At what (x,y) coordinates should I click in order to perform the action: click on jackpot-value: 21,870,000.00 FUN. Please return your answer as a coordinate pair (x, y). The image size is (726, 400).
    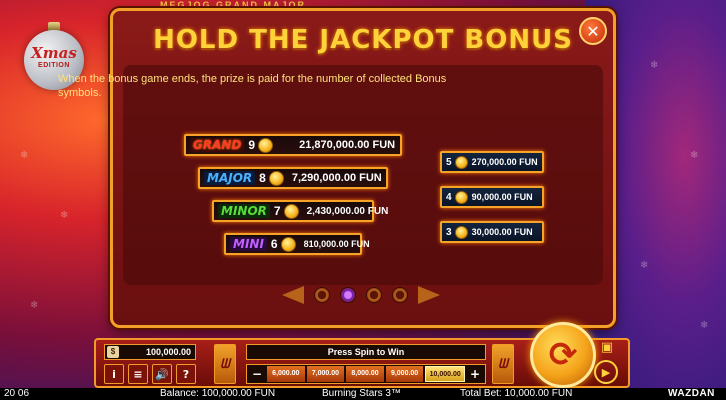
    Looking at the image, I should click on (347, 145).